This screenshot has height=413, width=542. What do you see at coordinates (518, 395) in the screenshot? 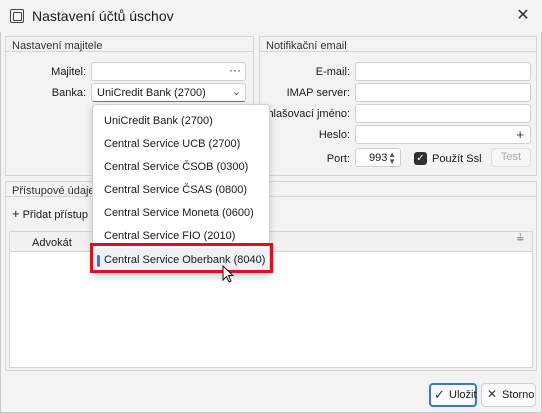
I see `cancel-label: Storno` at bounding box center [518, 395].